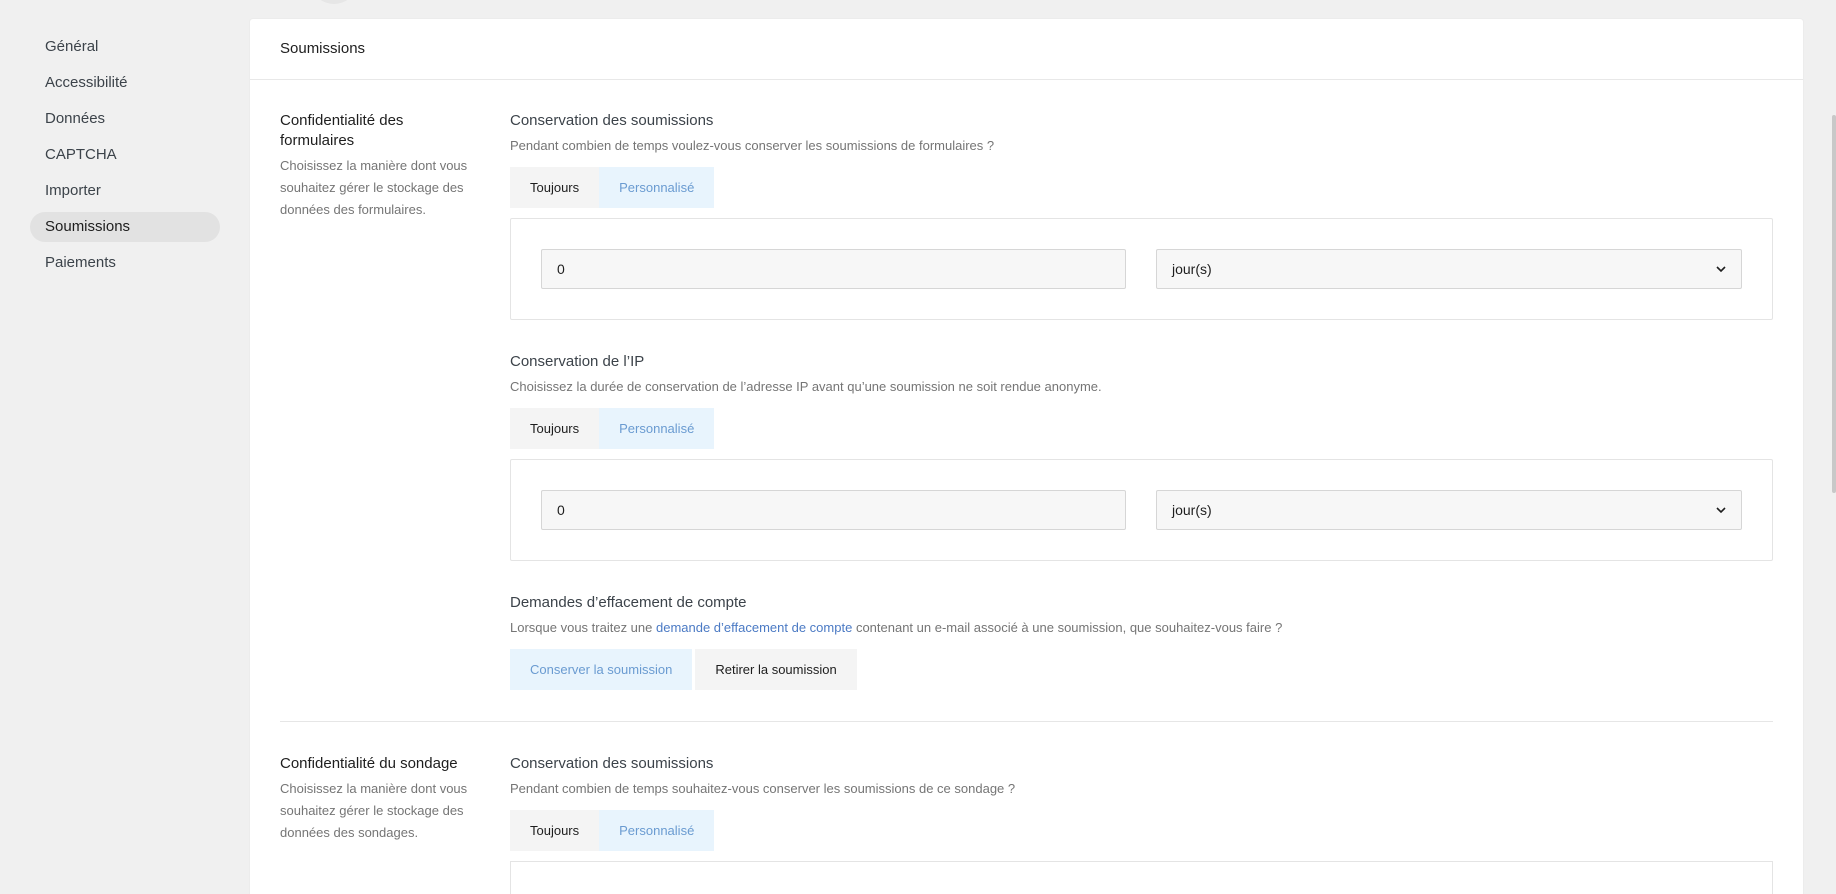  Describe the element at coordinates (125, 191) in the screenshot. I see `sidebar-item-import: Importer` at that location.